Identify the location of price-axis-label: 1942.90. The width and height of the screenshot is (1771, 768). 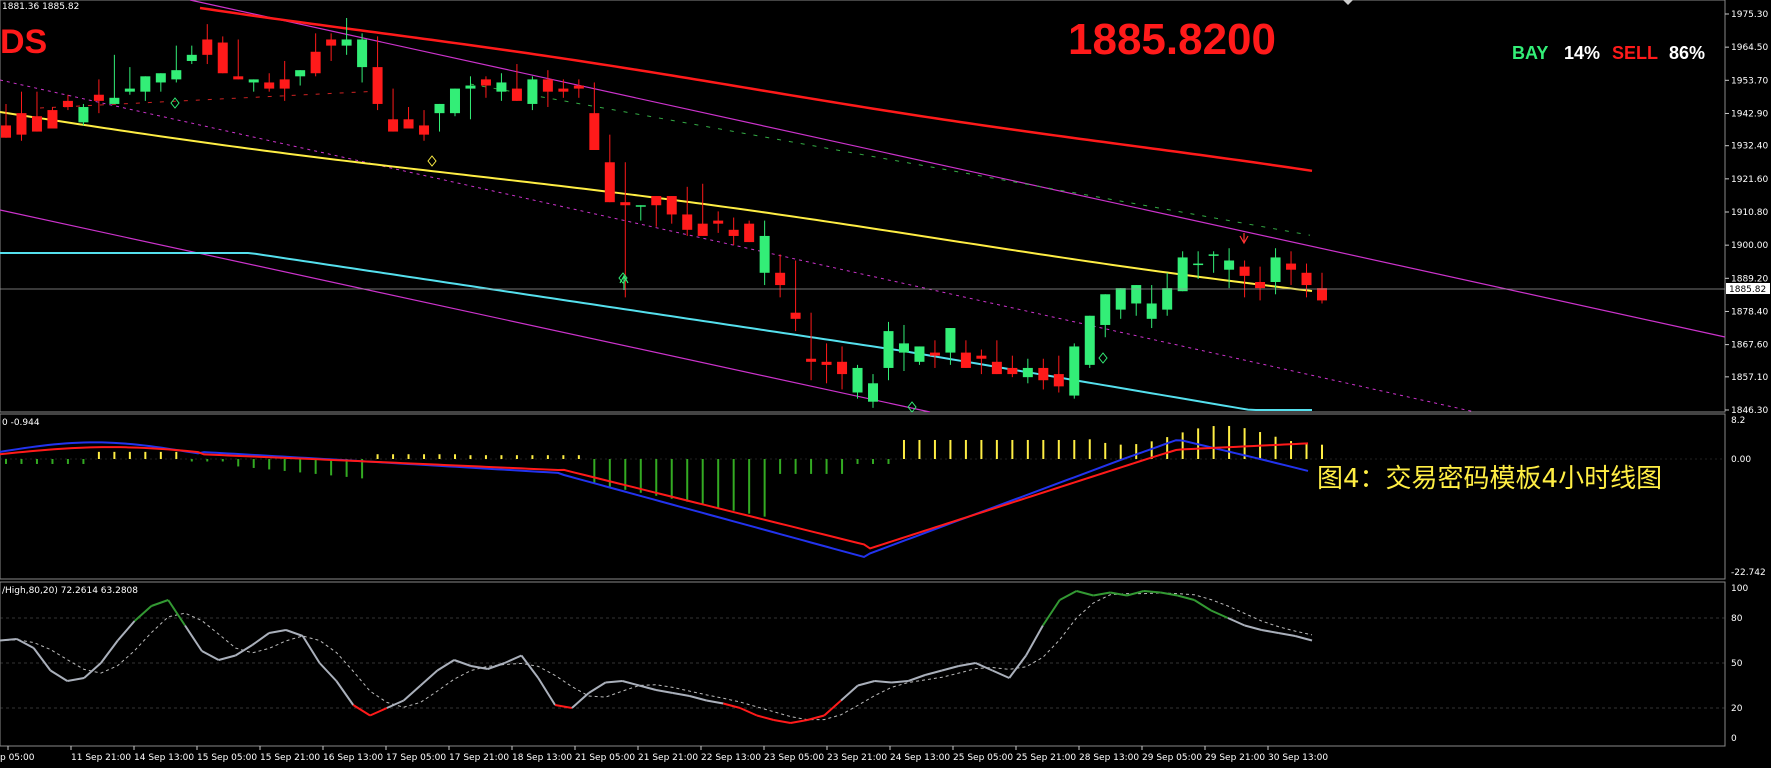
(1749, 114).